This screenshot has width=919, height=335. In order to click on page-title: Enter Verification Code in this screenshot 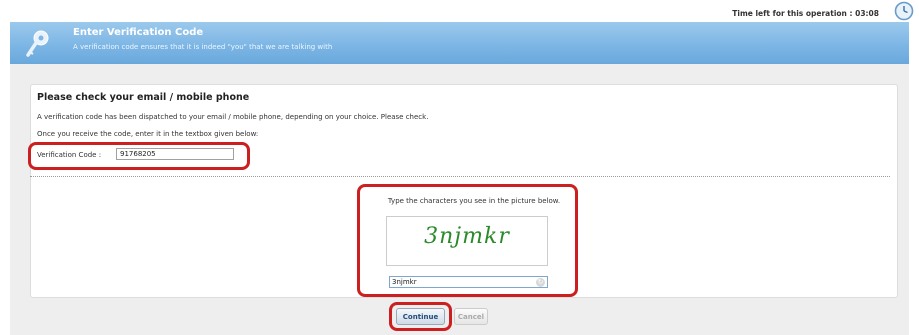, I will do `click(138, 32)`.